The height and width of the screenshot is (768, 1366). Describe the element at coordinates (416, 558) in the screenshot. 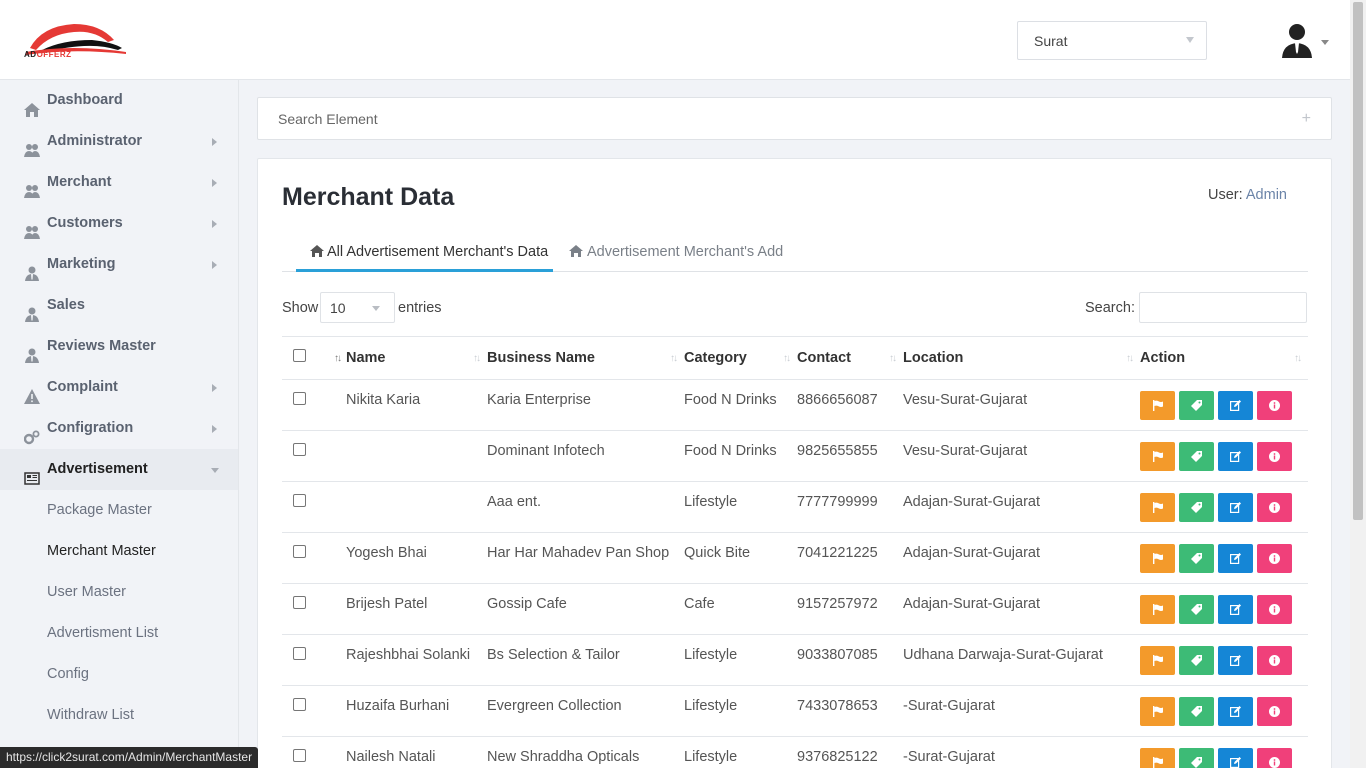

I see `cell-name: Yogesh Bhai` at that location.